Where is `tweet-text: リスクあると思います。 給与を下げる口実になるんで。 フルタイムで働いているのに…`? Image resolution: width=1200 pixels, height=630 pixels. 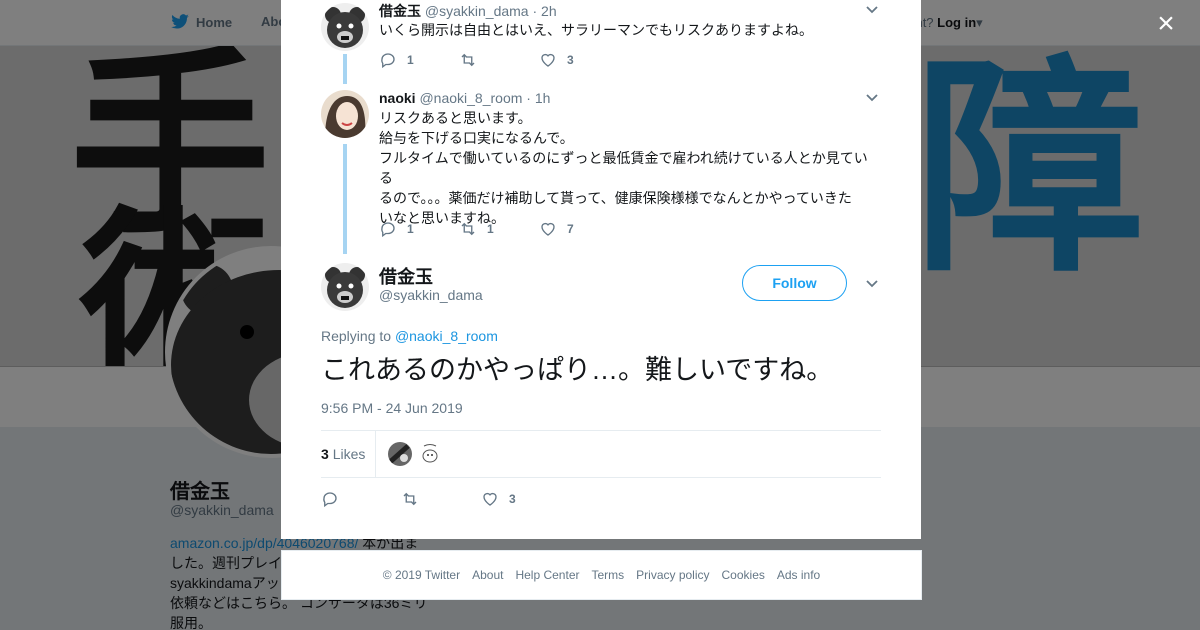 tweet-text: リスクあると思います。 給与を下げる口実になるんで。 フルタイムで働いているのに… is located at coordinates (627, 168).